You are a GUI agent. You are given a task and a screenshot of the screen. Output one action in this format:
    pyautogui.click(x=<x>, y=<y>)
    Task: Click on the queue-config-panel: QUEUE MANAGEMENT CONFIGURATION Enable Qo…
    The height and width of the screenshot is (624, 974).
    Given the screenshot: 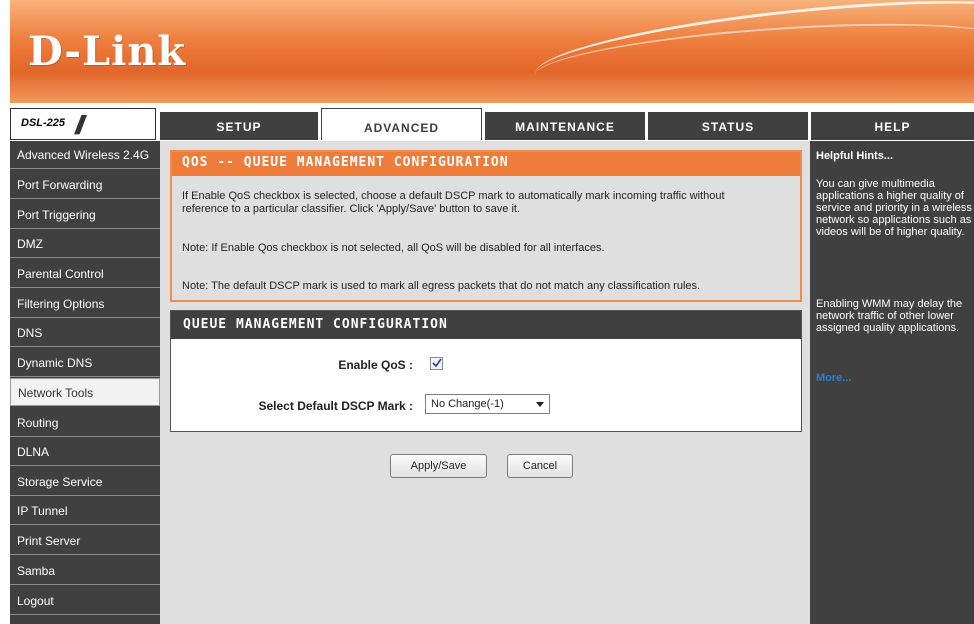 What is the action you would take?
    pyautogui.click(x=486, y=371)
    